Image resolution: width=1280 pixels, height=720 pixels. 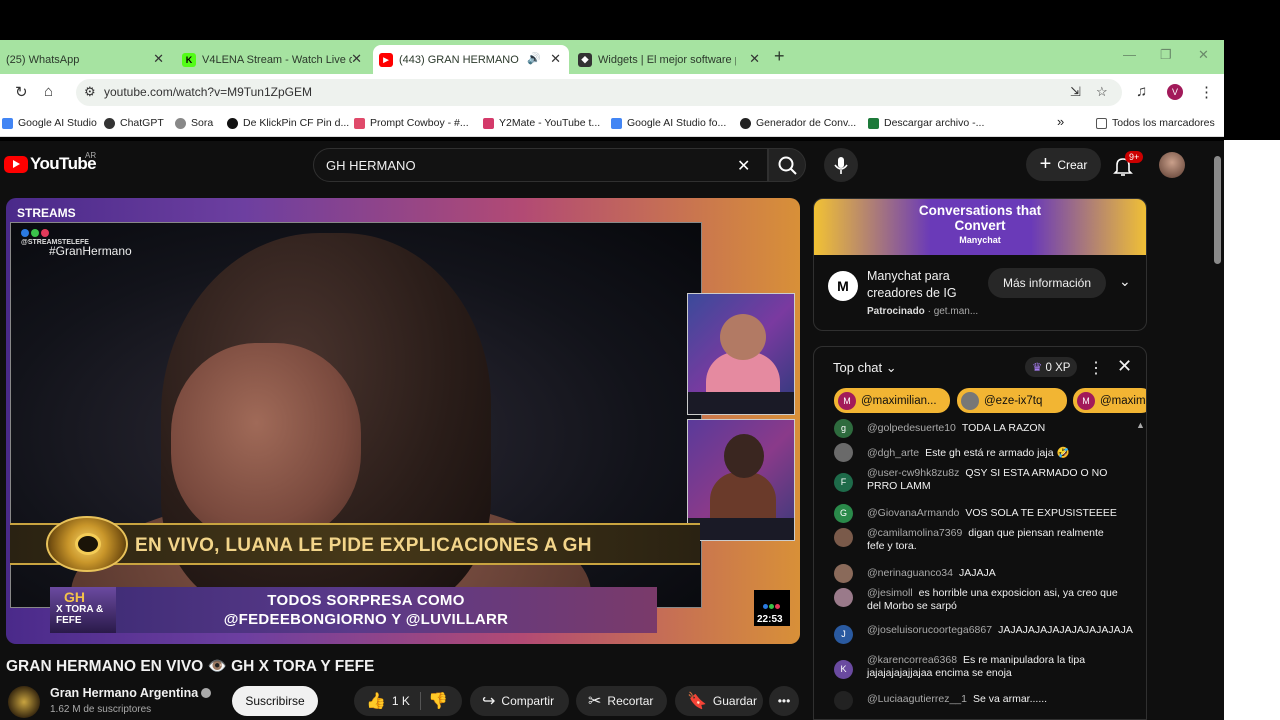 I want to click on pinned-user-chip: M @maximi, so click(x=1109, y=400).